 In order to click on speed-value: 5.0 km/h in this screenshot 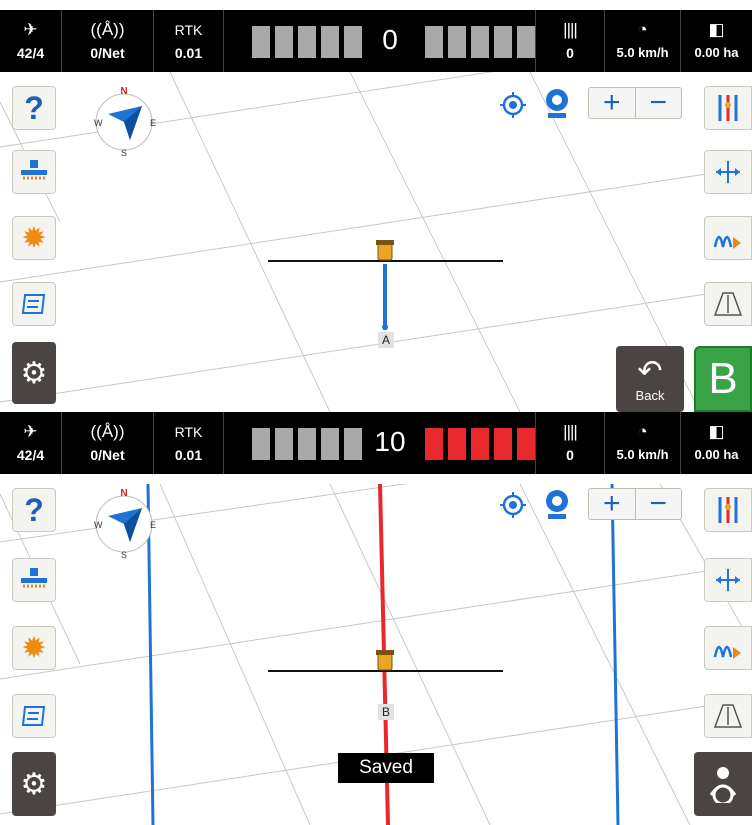, I will do `click(642, 454)`.